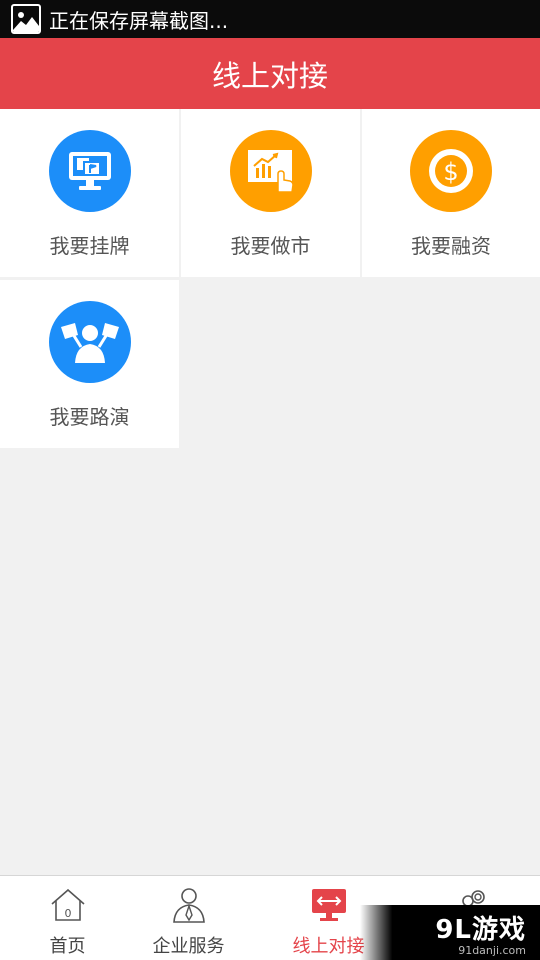  I want to click on tile-label: 我要融资, so click(451, 246).